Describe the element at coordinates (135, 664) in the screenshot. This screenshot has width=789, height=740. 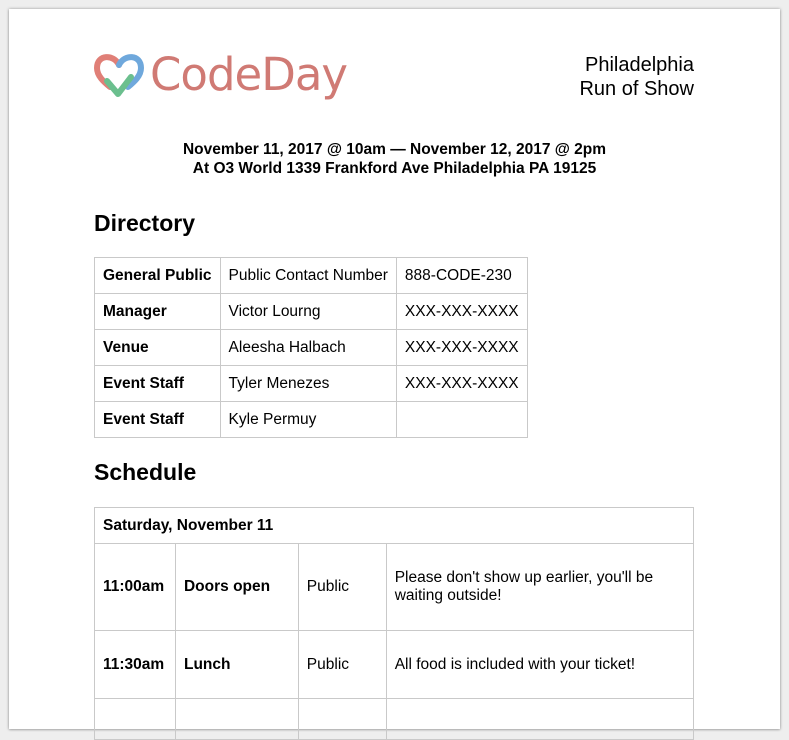
I see `schedule-time: 11:30am` at that location.